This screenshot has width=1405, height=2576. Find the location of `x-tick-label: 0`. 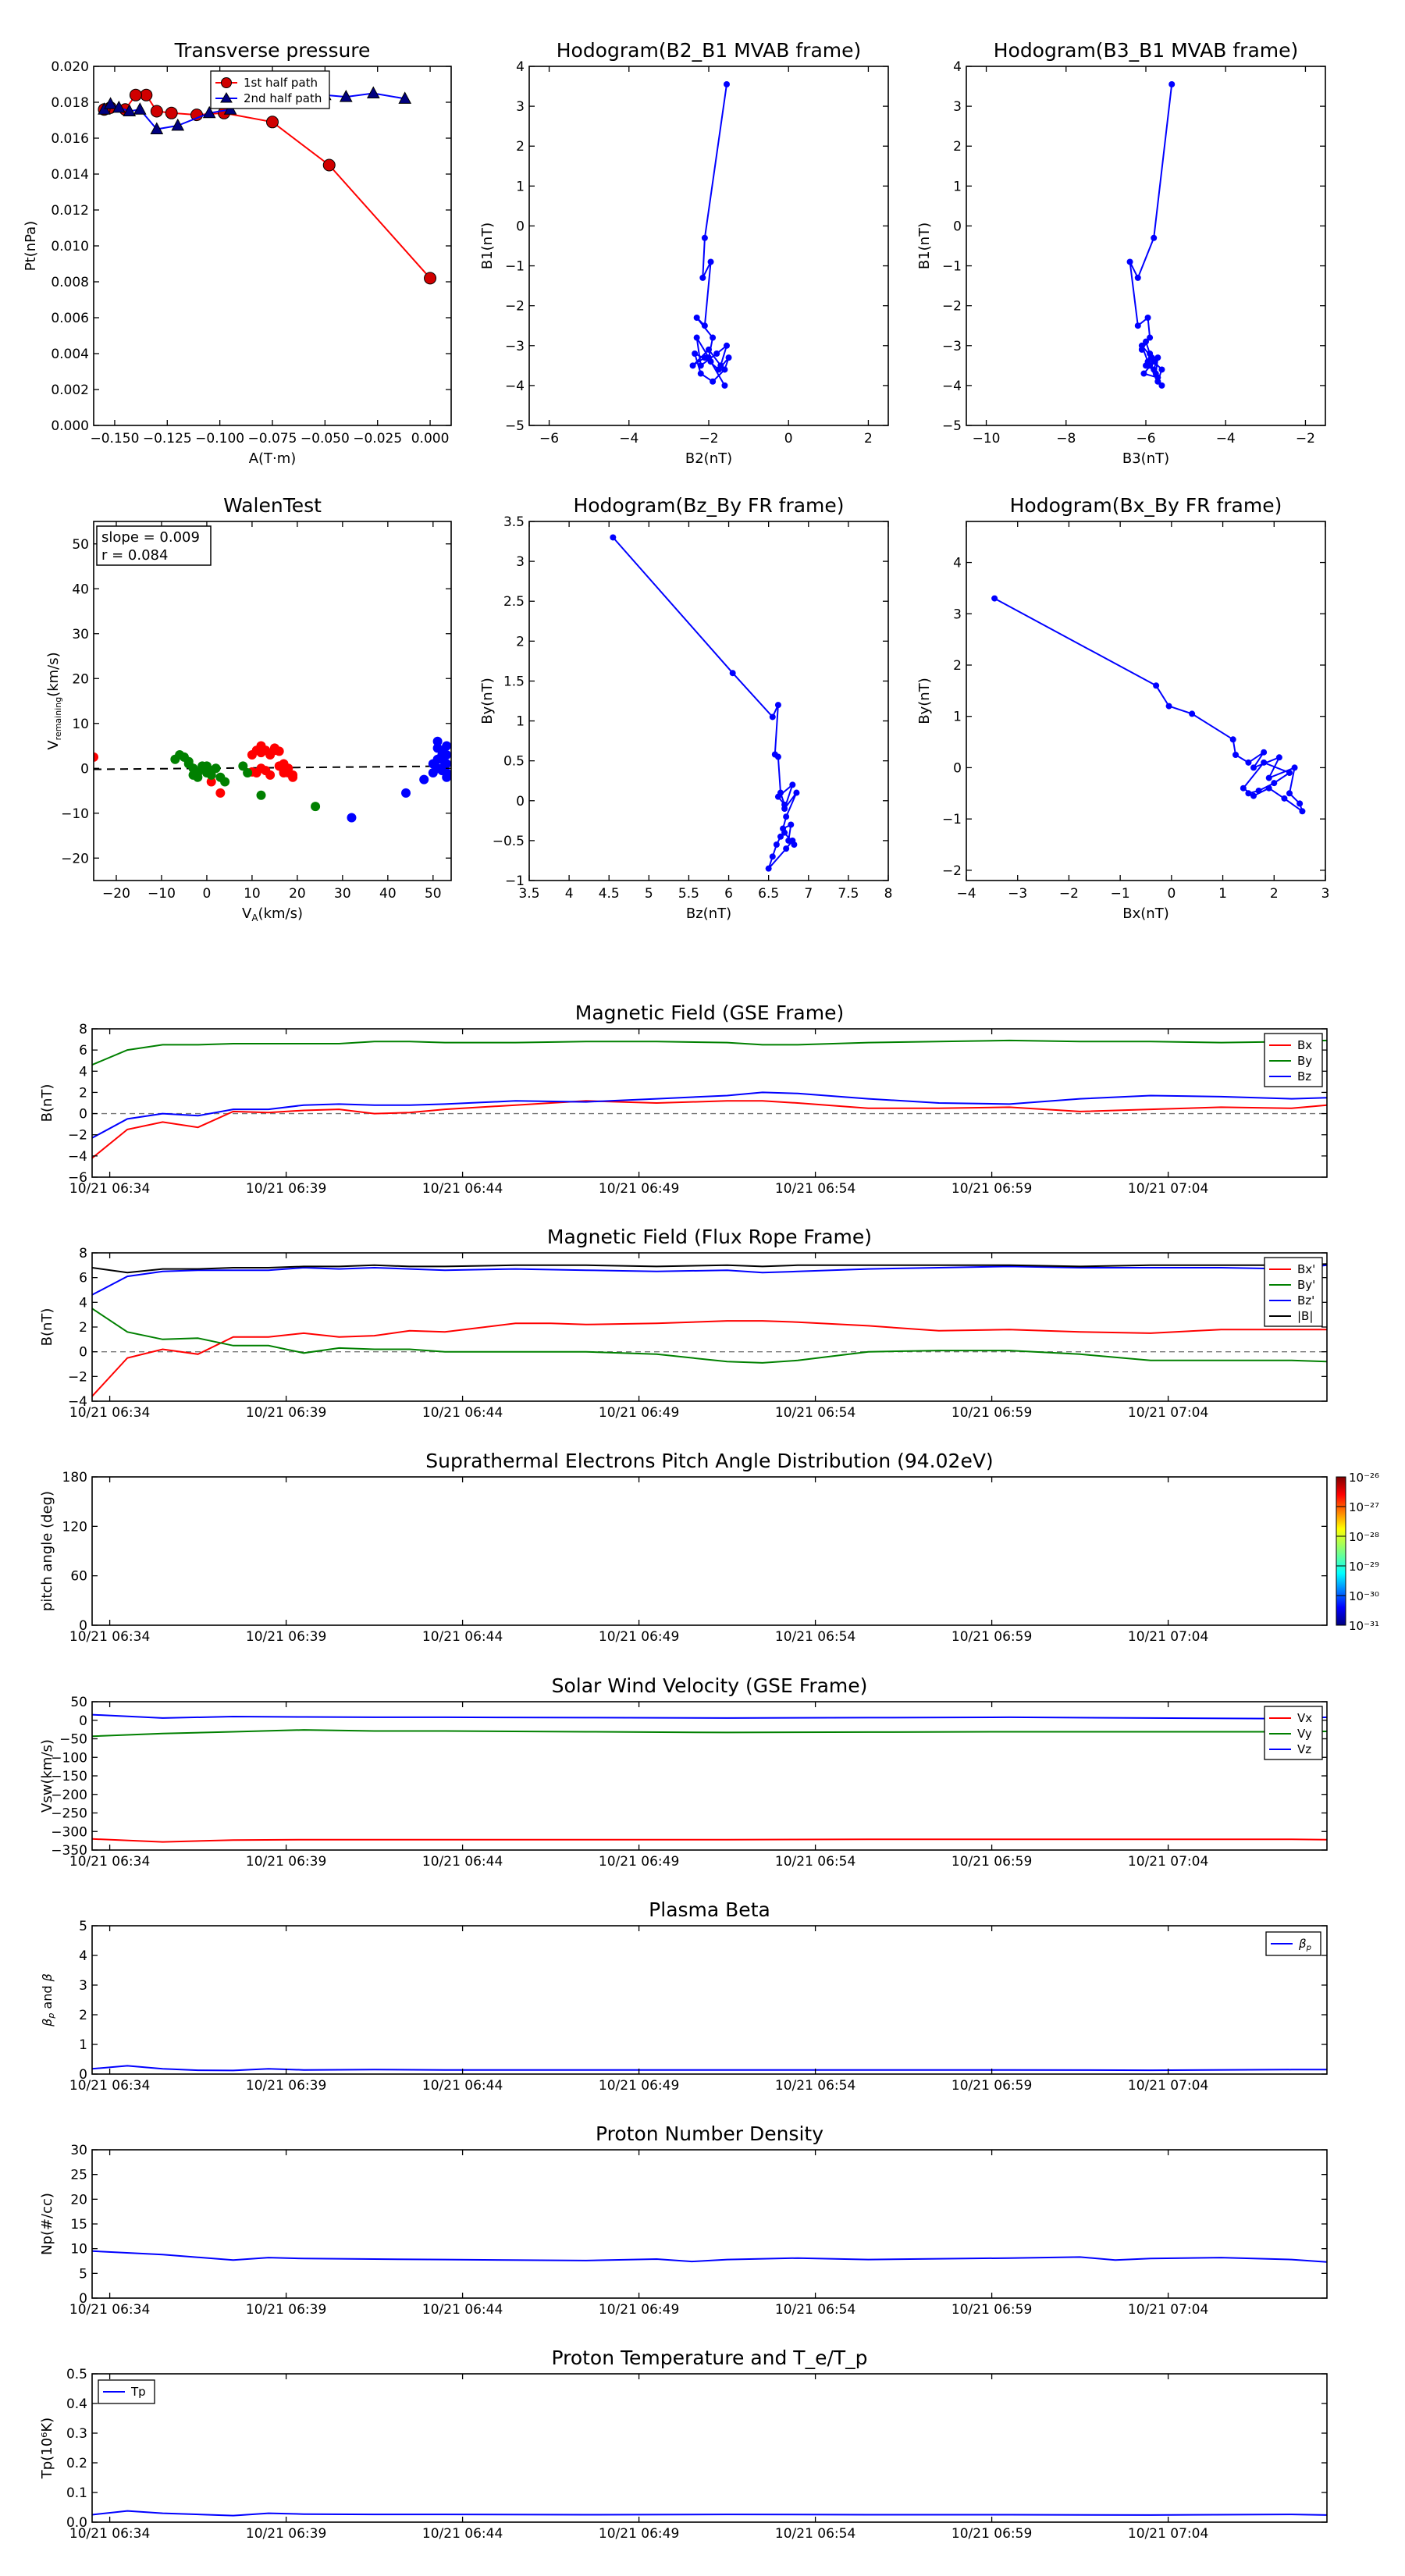

x-tick-label: 0 is located at coordinates (207, 894).